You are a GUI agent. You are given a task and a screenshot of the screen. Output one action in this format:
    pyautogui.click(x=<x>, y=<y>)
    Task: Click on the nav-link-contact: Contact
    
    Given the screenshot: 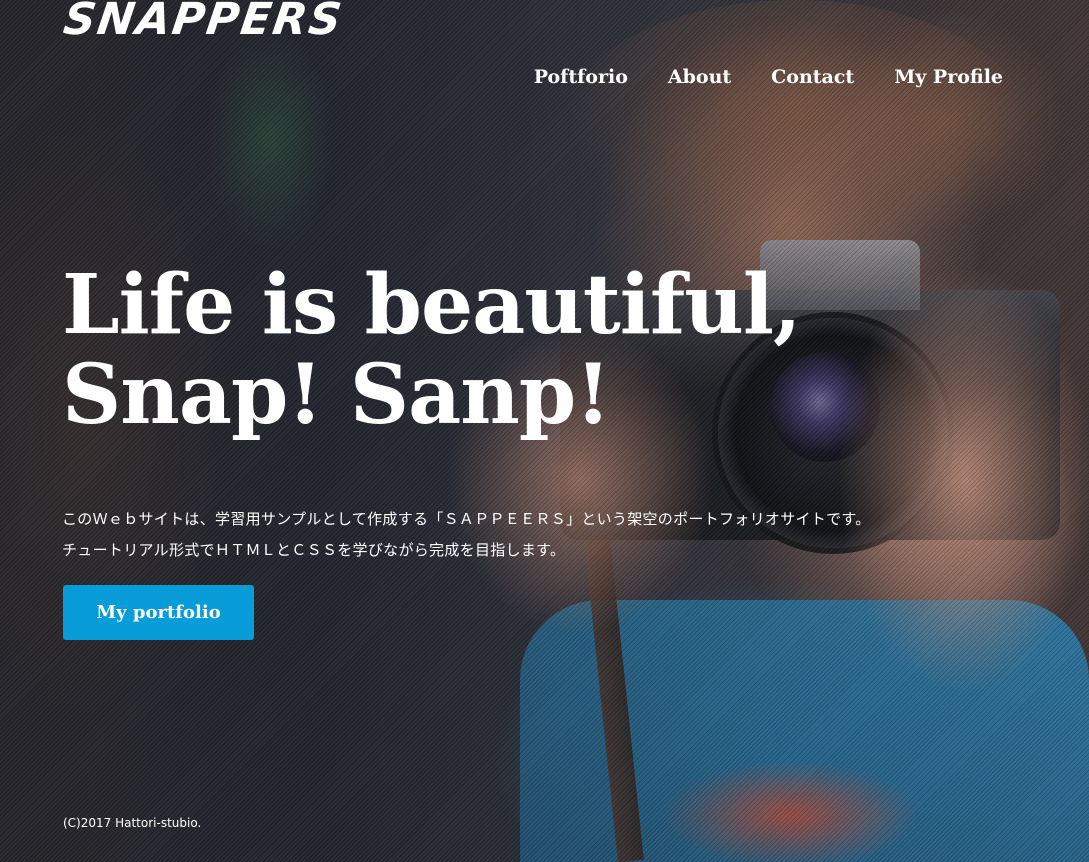 What is the action you would take?
    pyautogui.click(x=812, y=77)
    